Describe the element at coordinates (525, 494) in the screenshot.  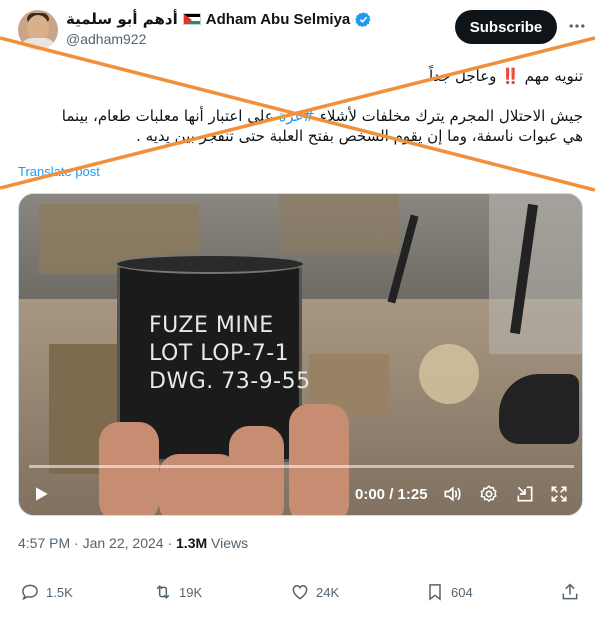
I see `minimize-player-icon` at that location.